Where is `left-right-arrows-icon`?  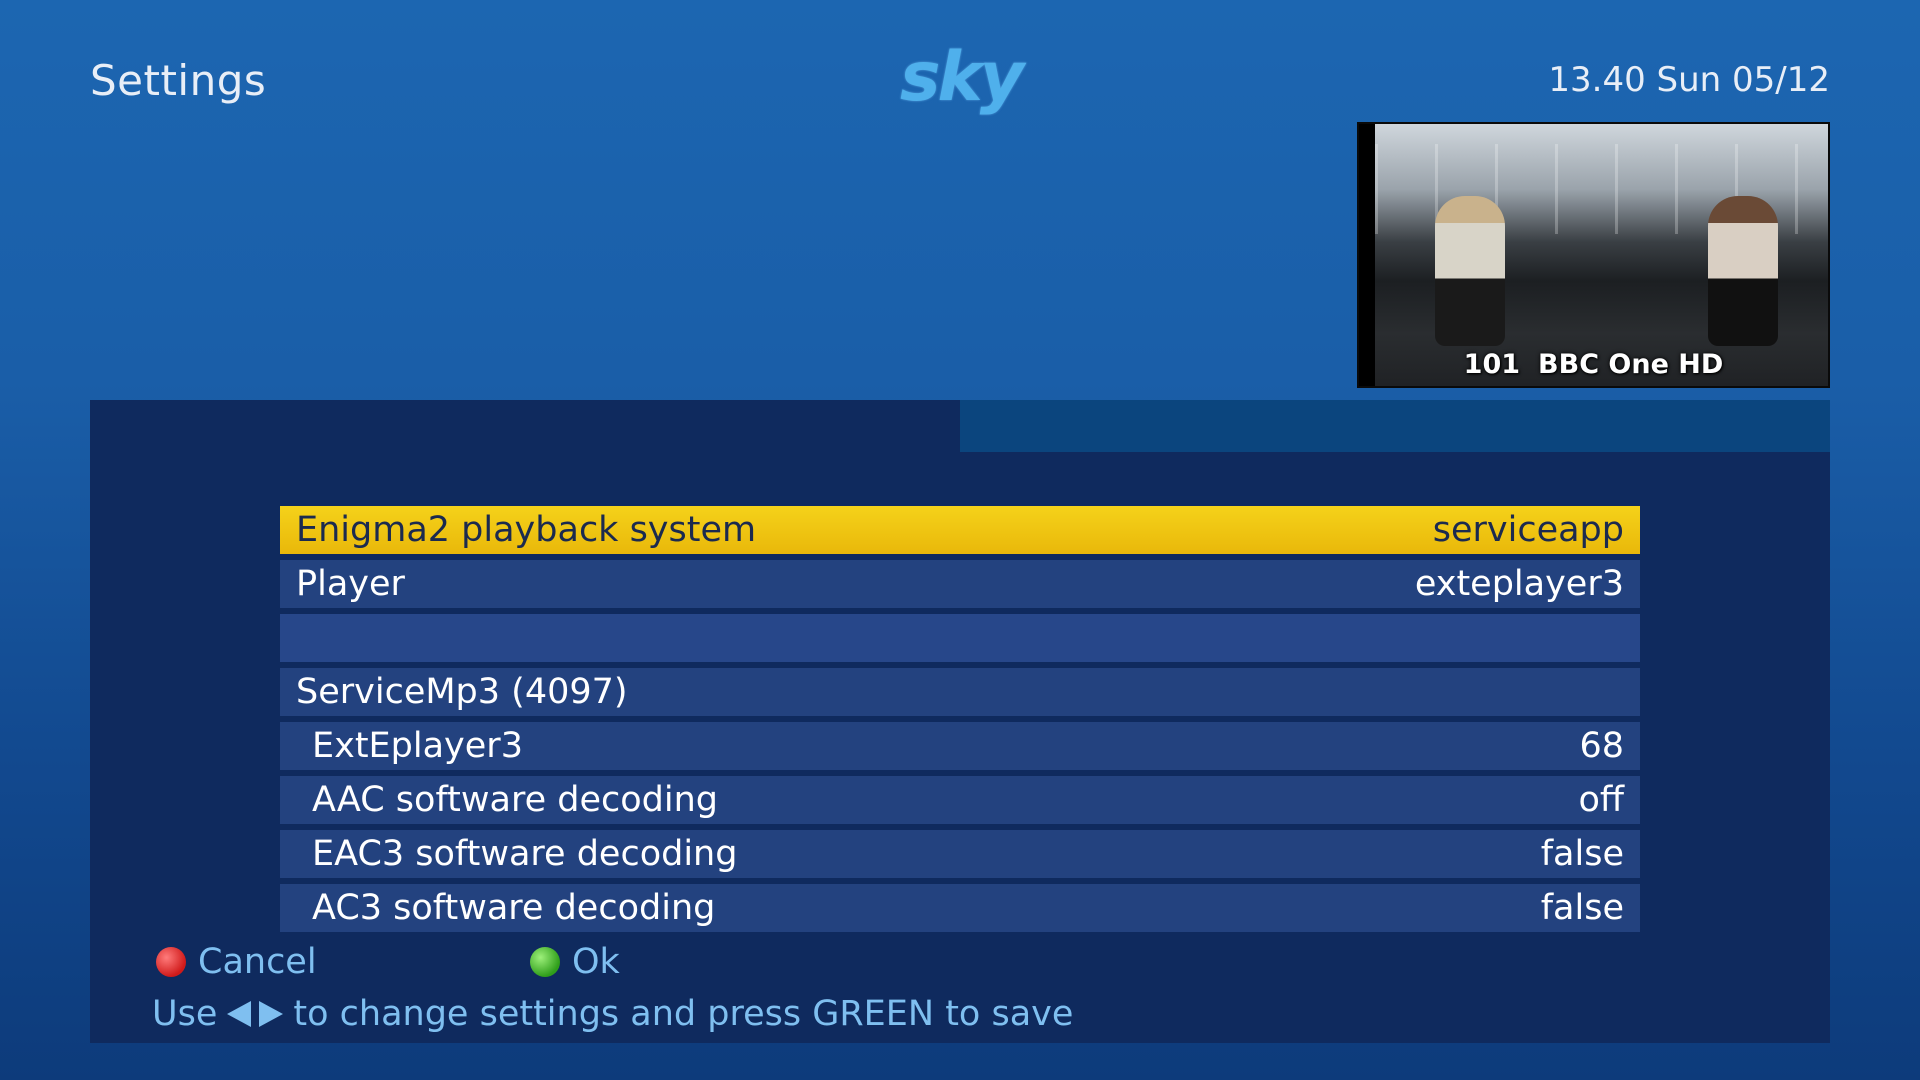 left-right-arrows-icon is located at coordinates (255, 1014).